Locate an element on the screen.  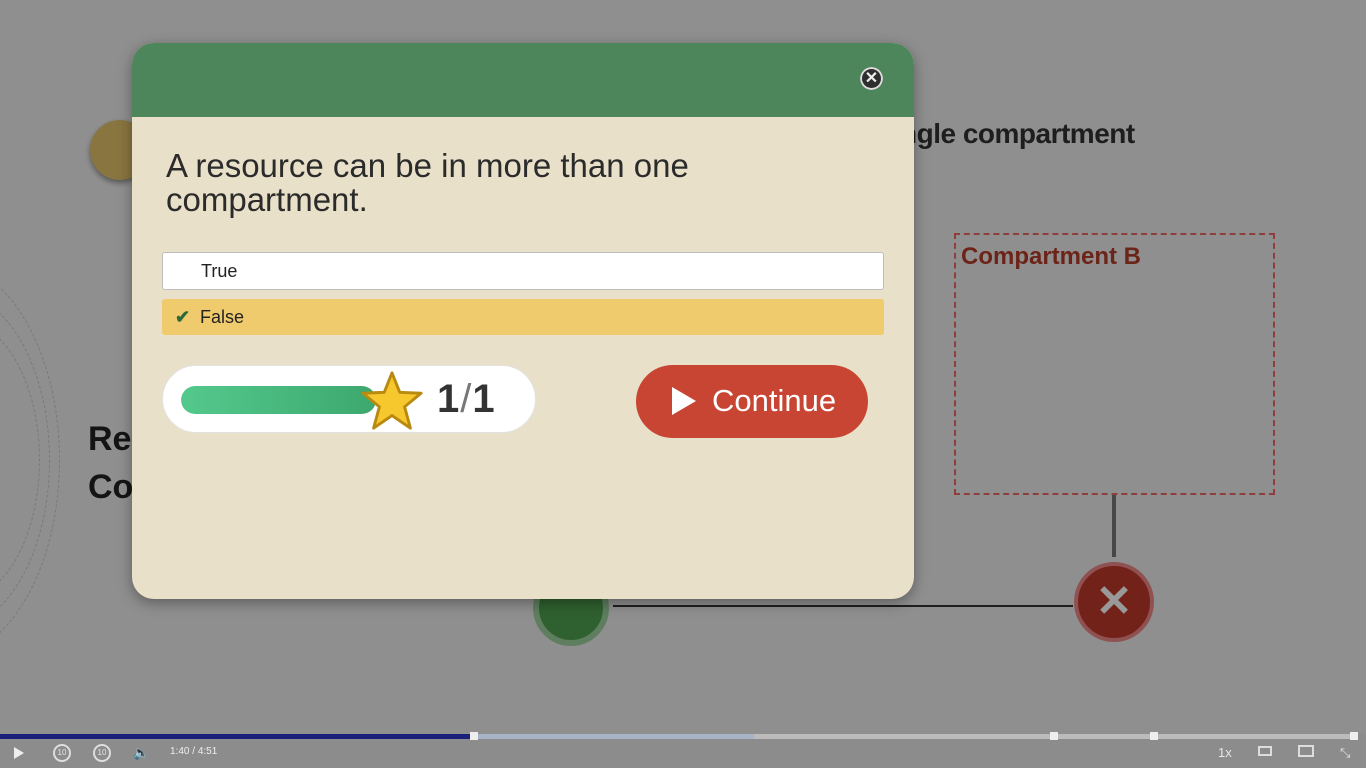
score-indicator: 1/1 is located at coordinates (349, 399).